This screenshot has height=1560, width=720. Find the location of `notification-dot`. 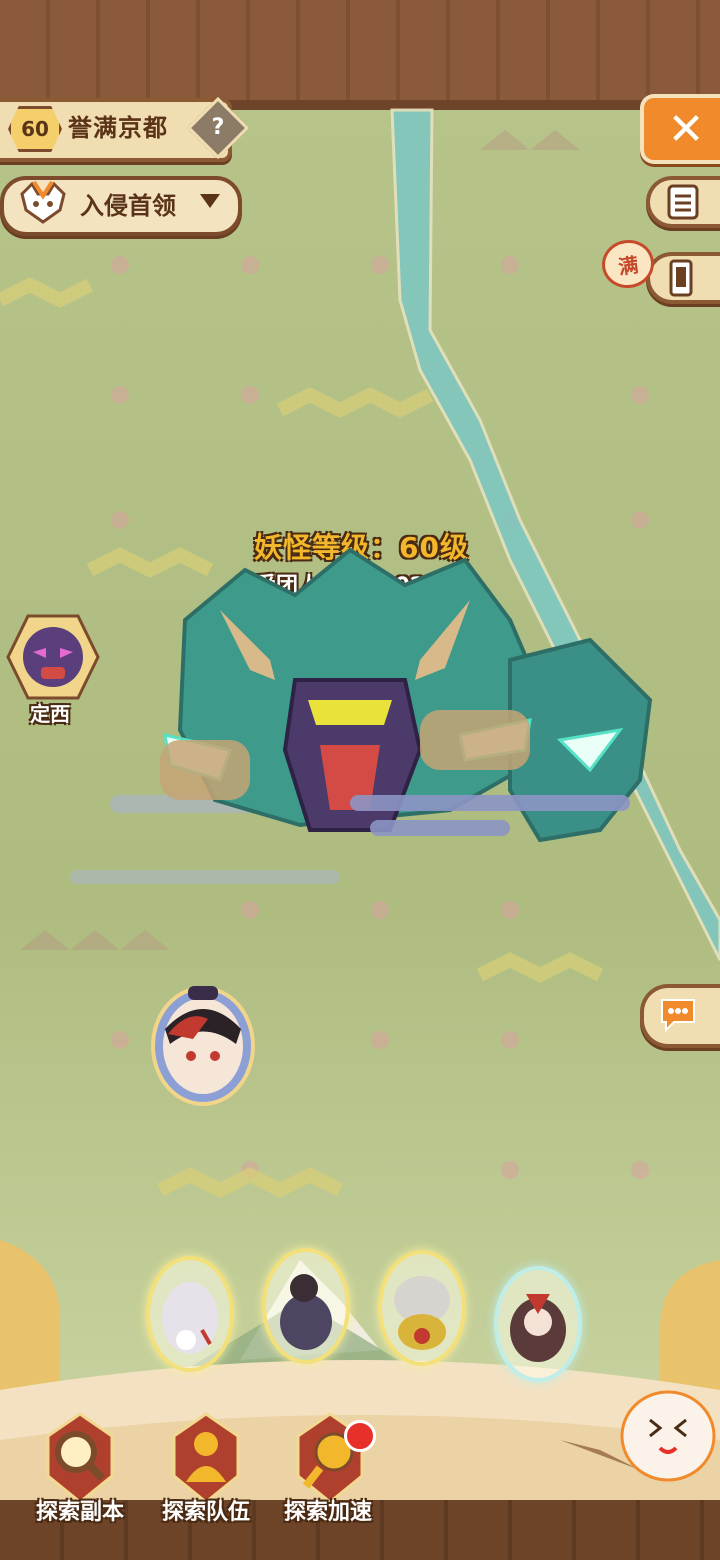

notification-dot is located at coordinates (360, 1436).